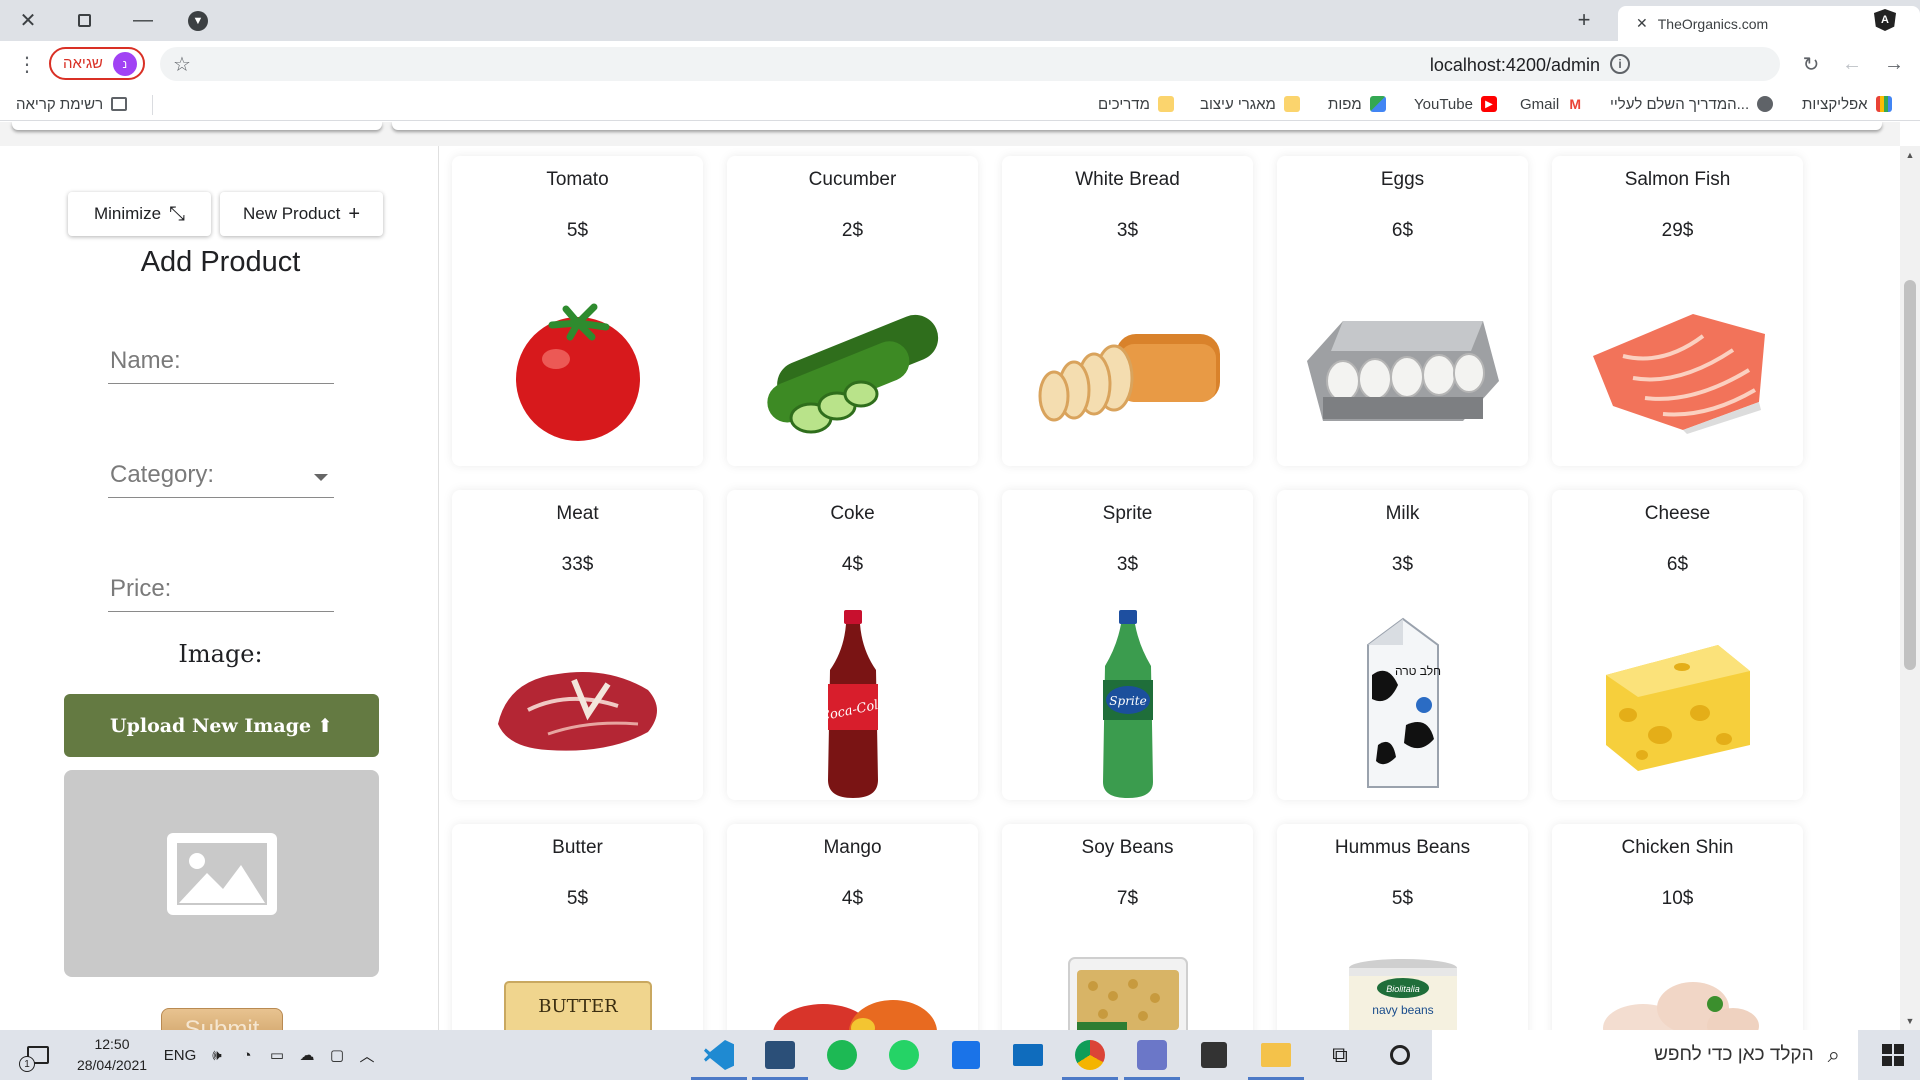 The width and height of the screenshot is (1920, 1080). I want to click on vscode-app, so click(719, 1057).